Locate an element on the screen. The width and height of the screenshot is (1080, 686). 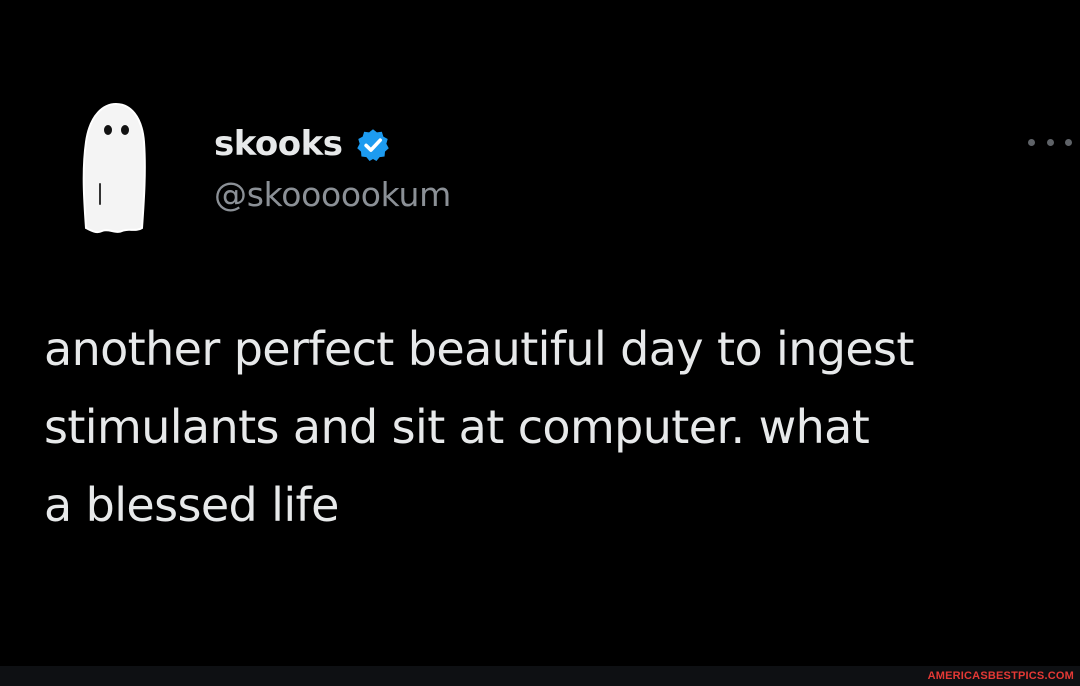
more-options-icon is located at coordinates (1050, 142).